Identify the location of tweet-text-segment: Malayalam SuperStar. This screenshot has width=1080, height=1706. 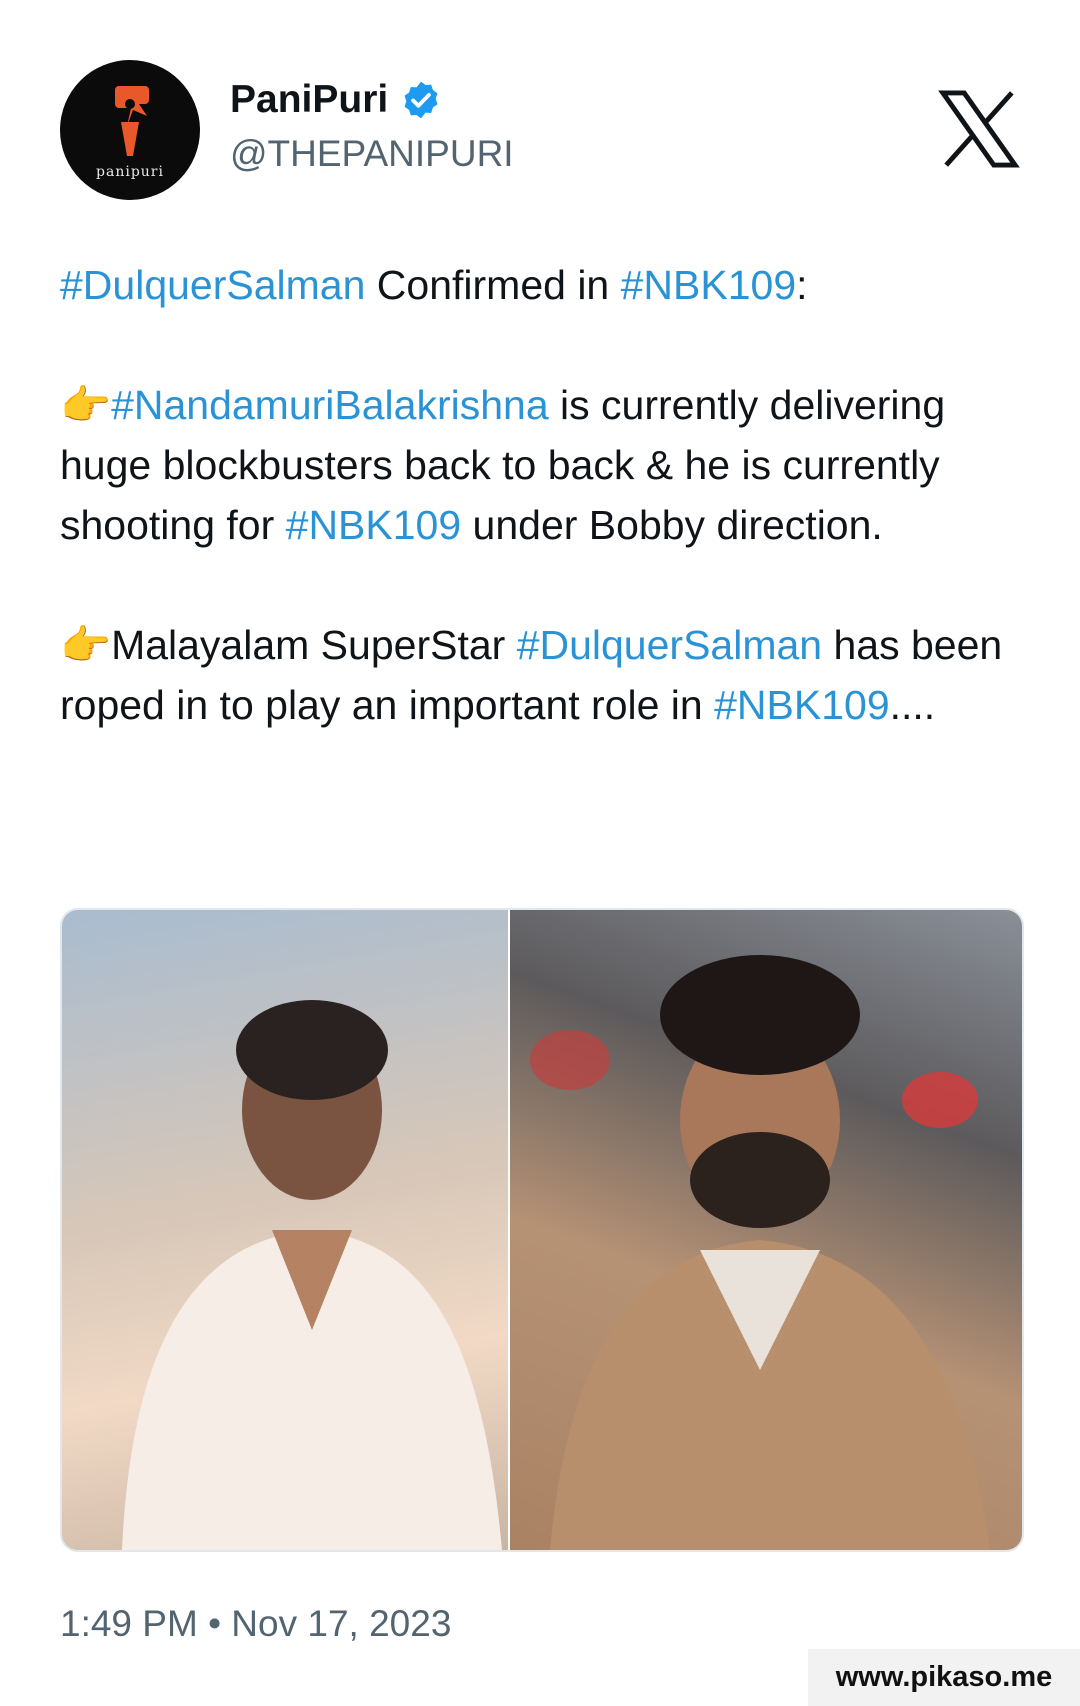
(314, 645).